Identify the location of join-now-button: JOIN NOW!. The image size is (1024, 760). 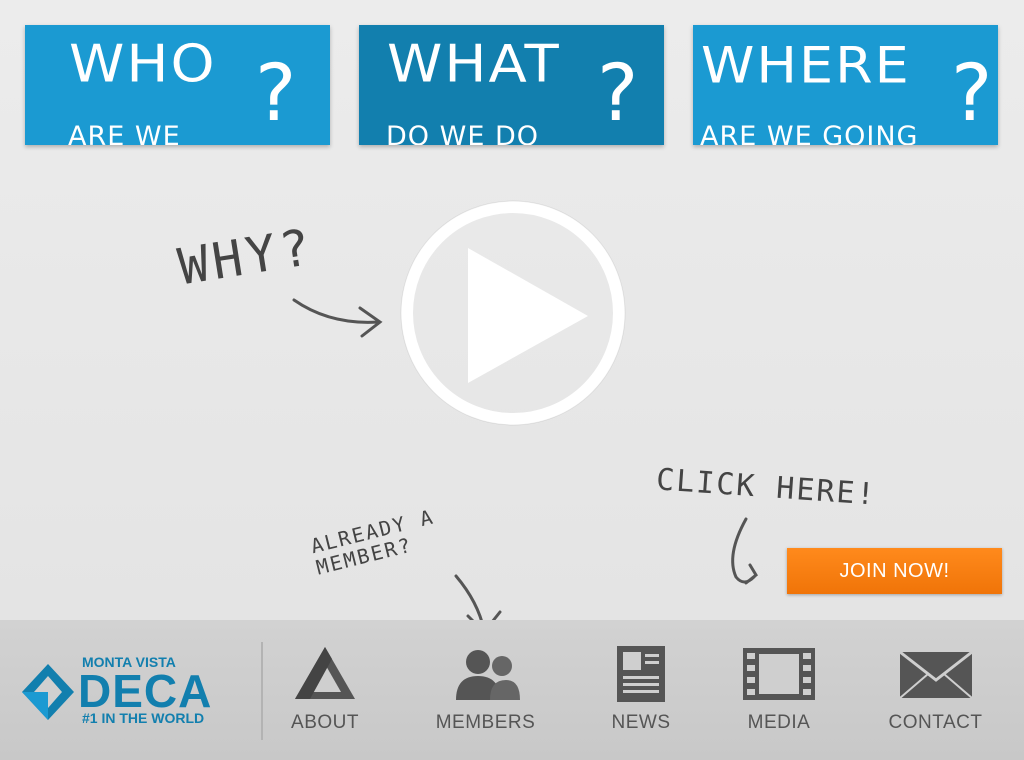
(894, 571).